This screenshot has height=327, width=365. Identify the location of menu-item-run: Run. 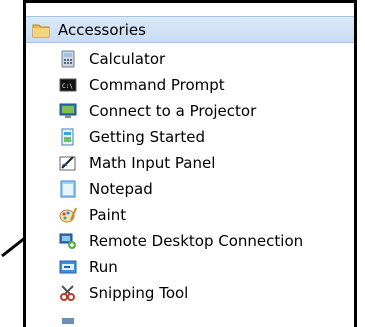
(190, 267).